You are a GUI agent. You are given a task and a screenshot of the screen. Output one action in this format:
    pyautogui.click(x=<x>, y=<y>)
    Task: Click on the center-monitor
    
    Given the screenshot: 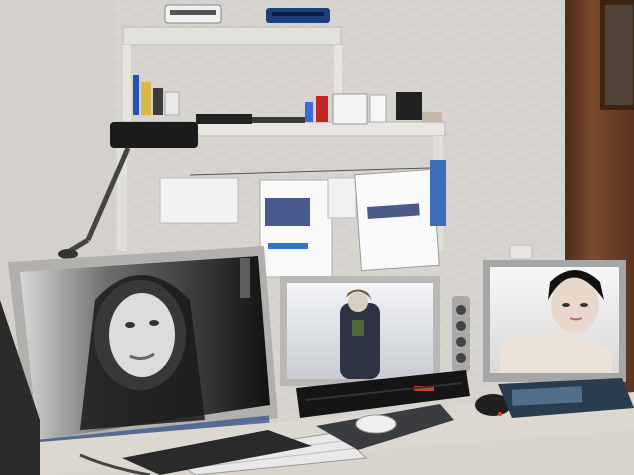 What is the action you would take?
    pyautogui.click(x=360, y=331)
    